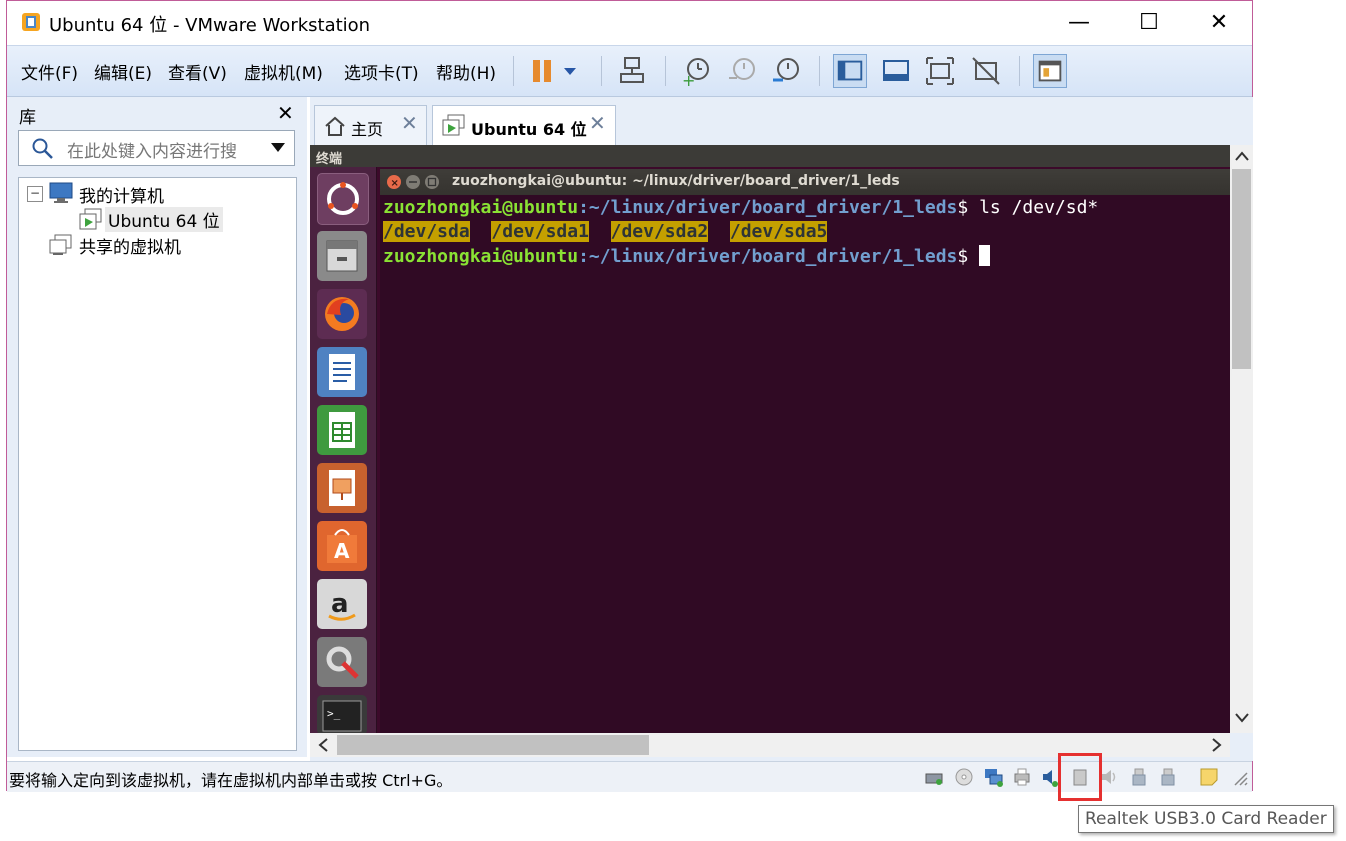 The height and width of the screenshot is (841, 1346). What do you see at coordinates (940, 71) in the screenshot?
I see `fullscreen-icon` at bounding box center [940, 71].